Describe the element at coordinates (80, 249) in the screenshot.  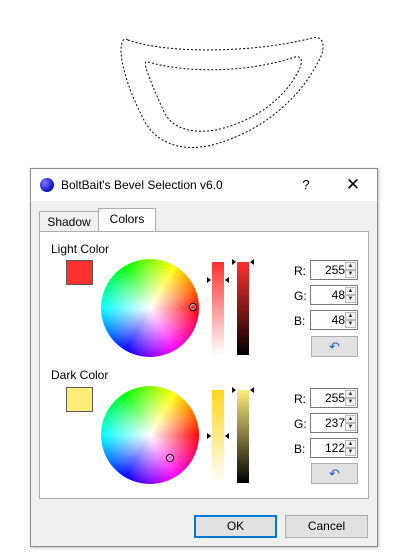
I see `light-color-label: Light Color` at that location.